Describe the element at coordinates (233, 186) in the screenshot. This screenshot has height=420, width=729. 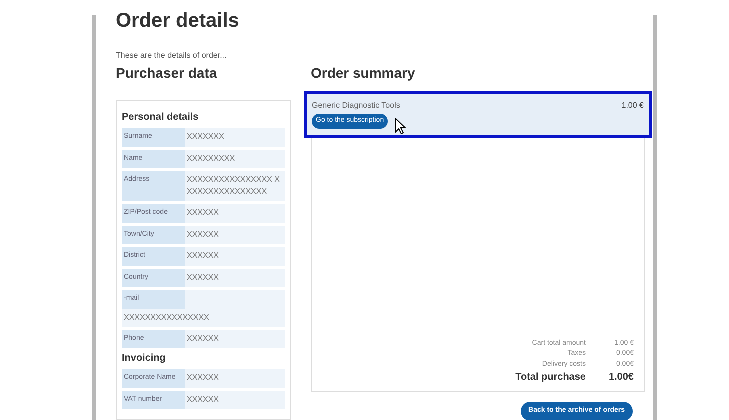
I see `row-value: XXXXXXXXXXXXXXXX XXXXXXXXXXXXXXXX` at that location.